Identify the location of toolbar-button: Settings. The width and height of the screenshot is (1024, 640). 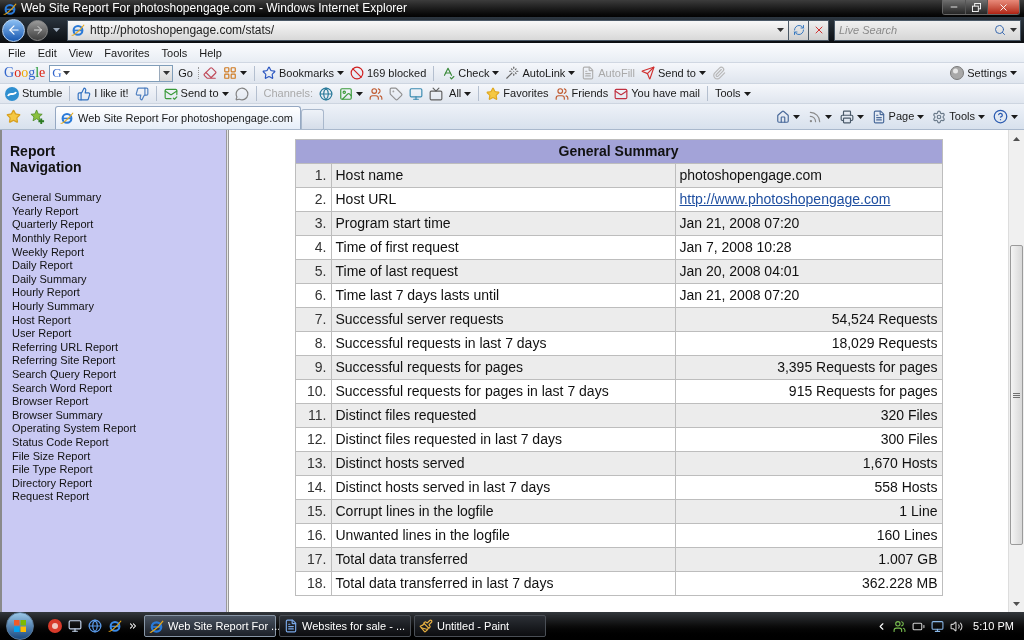
(983, 73).